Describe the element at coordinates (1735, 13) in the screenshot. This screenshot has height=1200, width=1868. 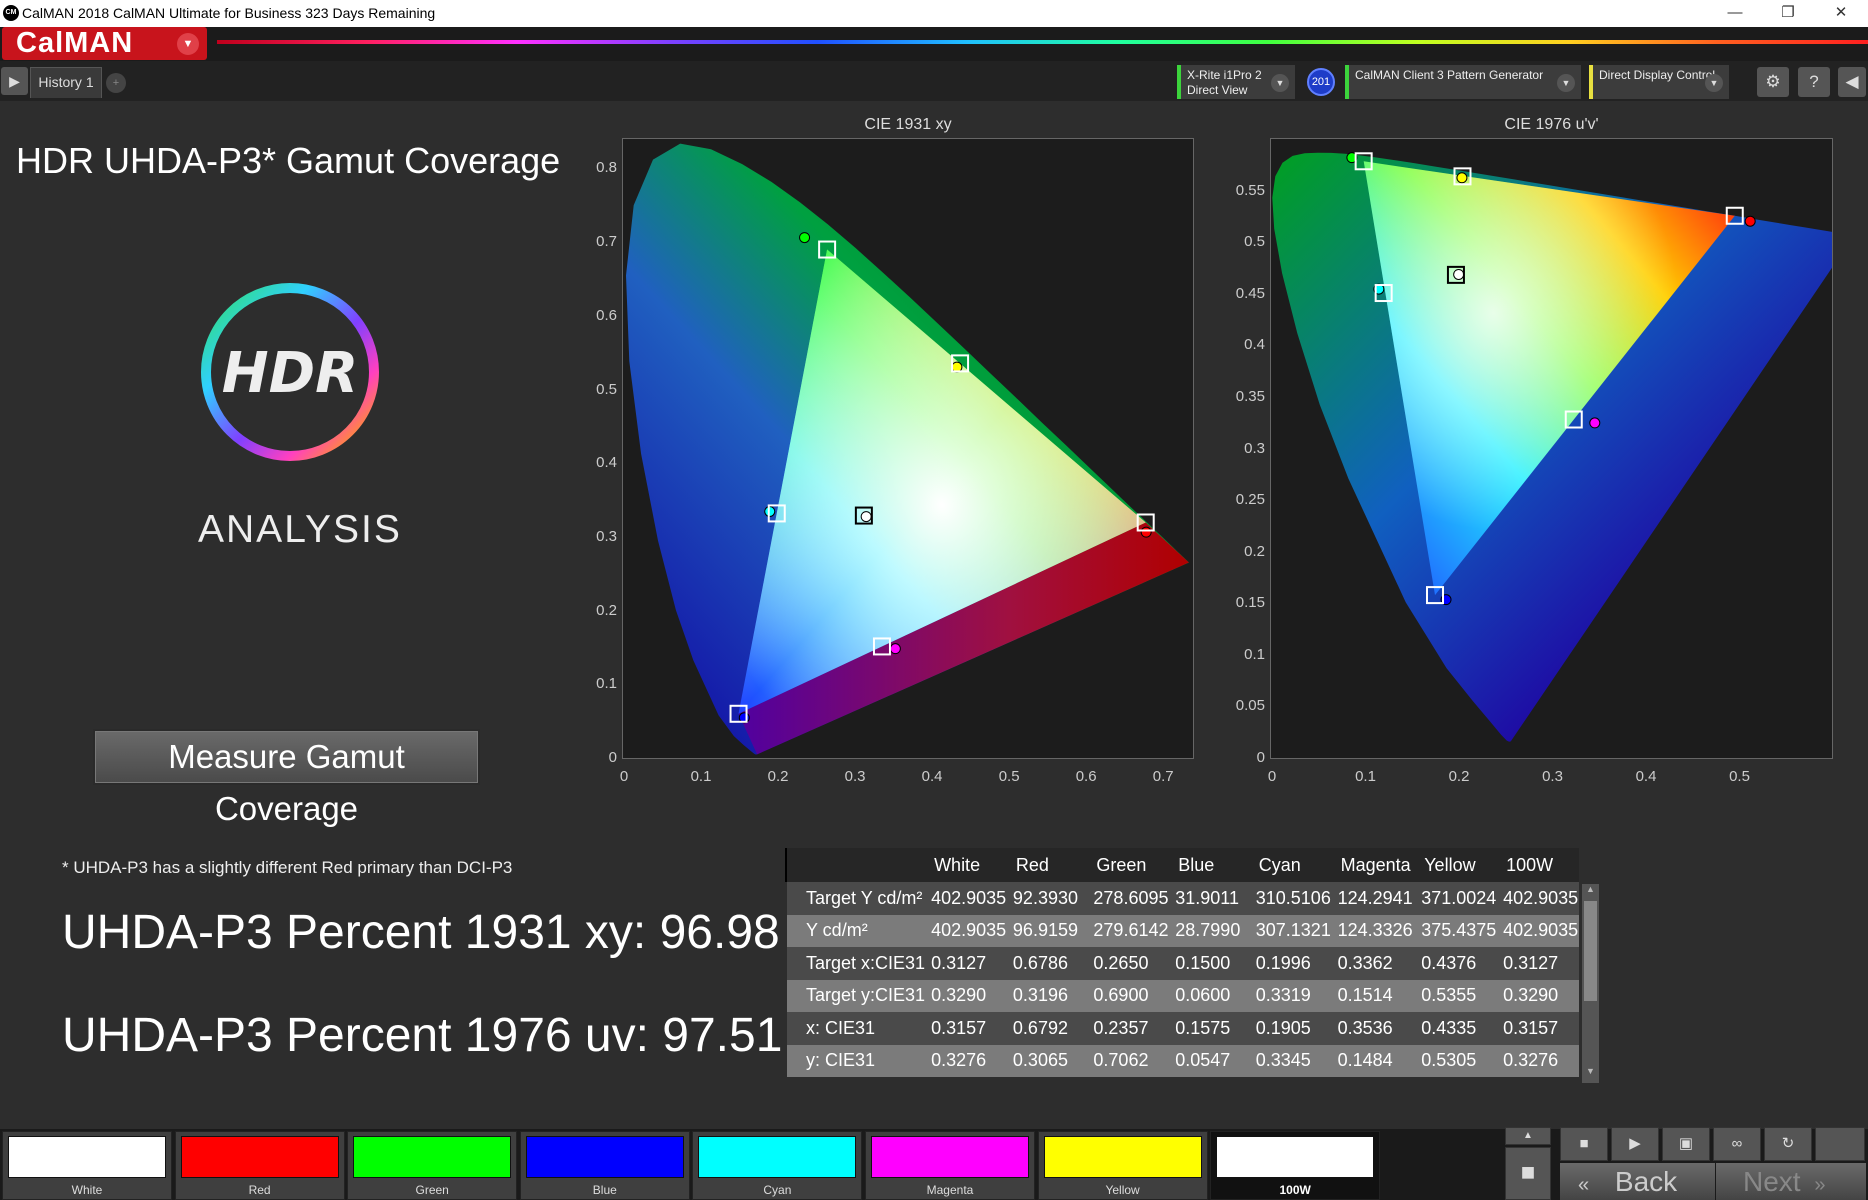
I see `minimize-button: —` at that location.